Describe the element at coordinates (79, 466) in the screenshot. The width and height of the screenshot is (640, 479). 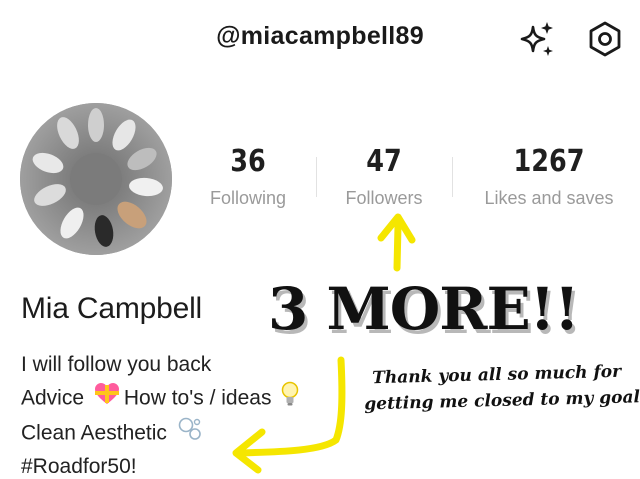
I see `bio-line: #Roadfor50!` at that location.